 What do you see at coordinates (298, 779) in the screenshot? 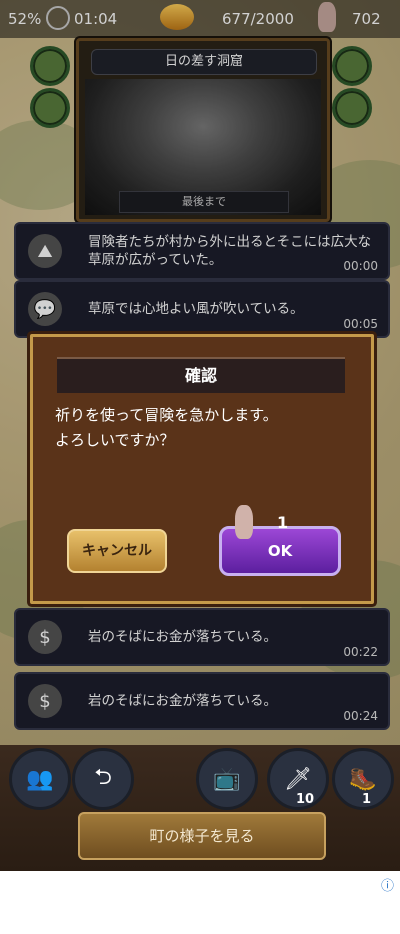
I see `sword-icon: 🗡` at bounding box center [298, 779].